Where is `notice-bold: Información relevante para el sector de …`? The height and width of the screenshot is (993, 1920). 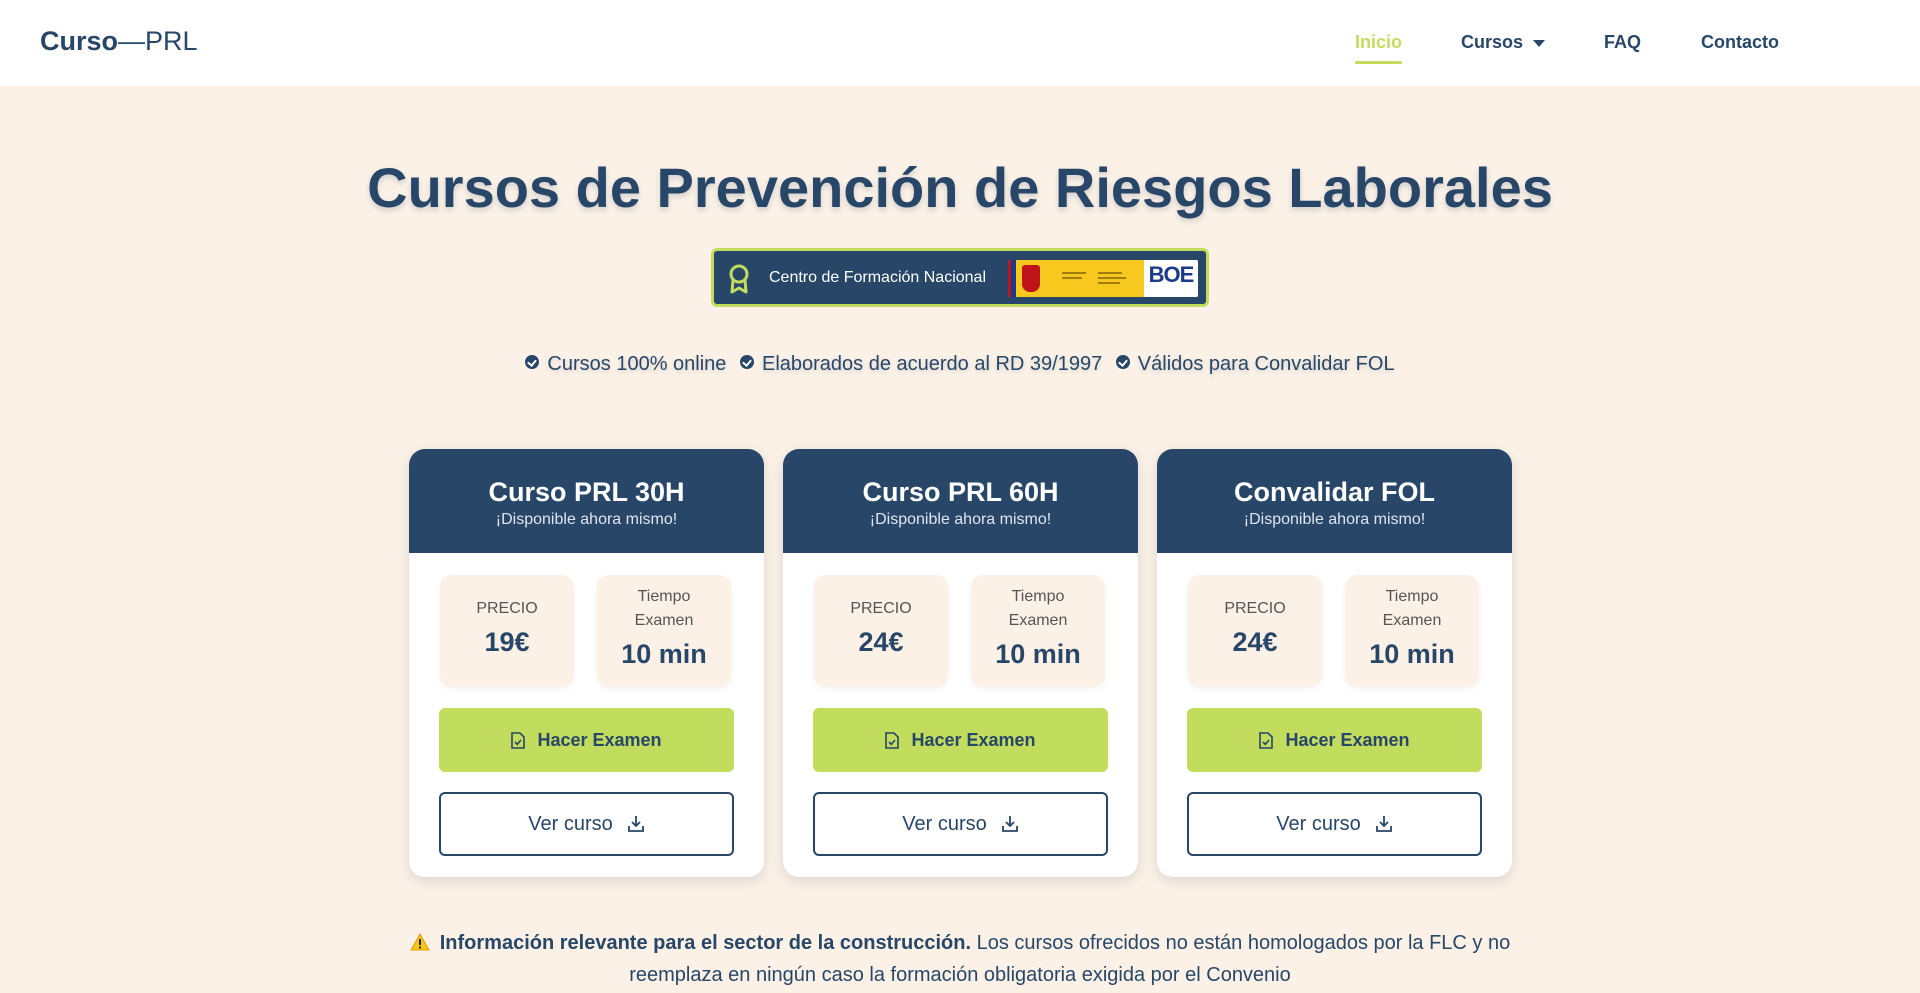 notice-bold: Información relevante para el sector de … is located at coordinates (705, 943).